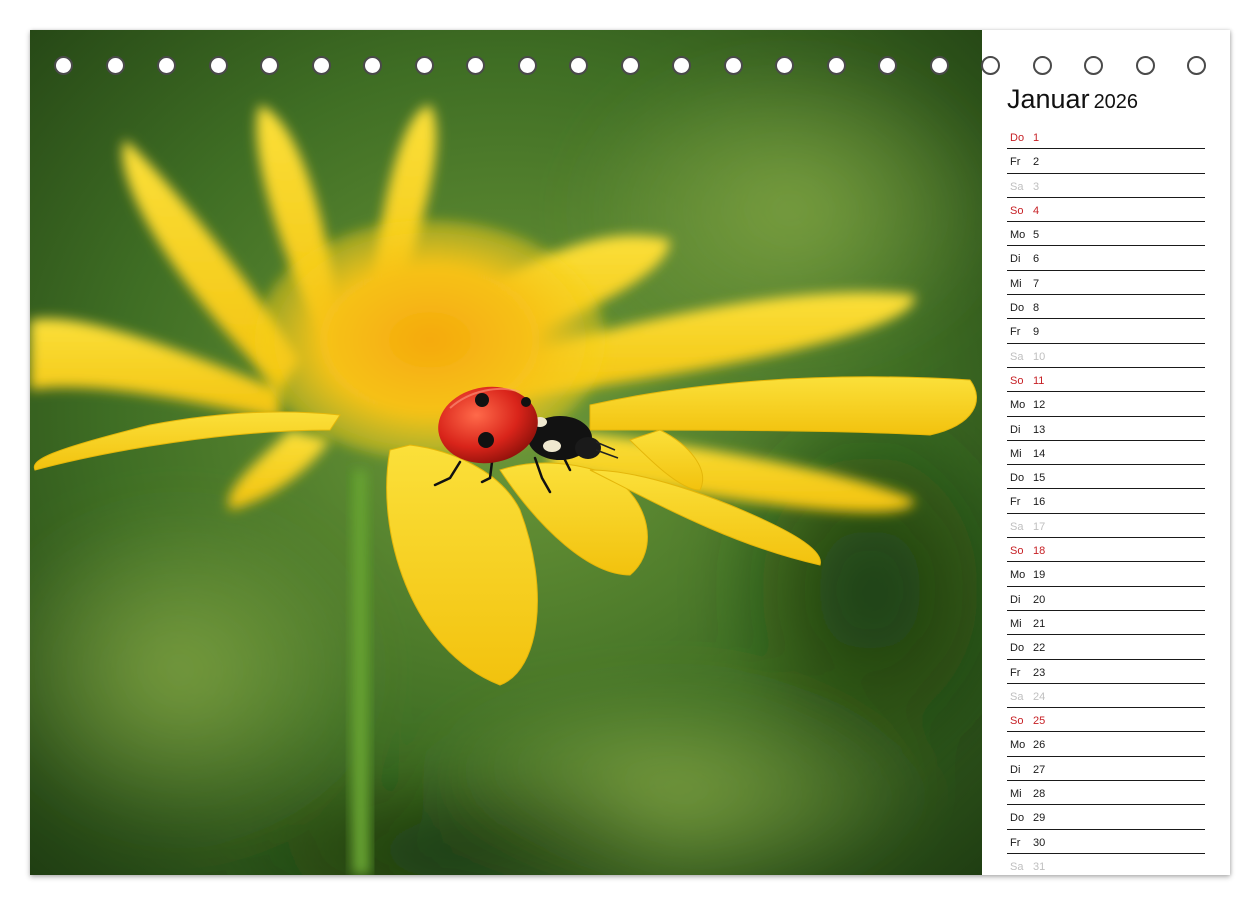  What do you see at coordinates (1106, 697) in the screenshot?
I see `day-row: Sa 24` at bounding box center [1106, 697].